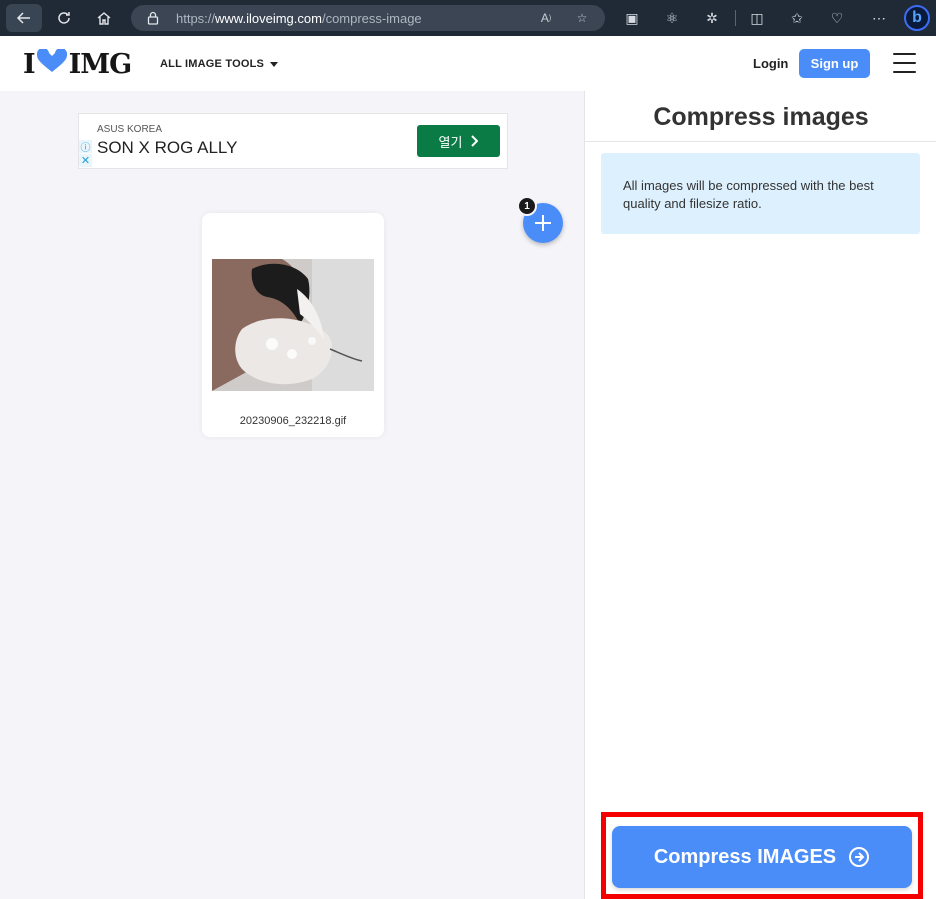 The width and height of the screenshot is (936, 899). Describe the element at coordinates (859, 857) in the screenshot. I see `circle-arrow-right-icon` at that location.